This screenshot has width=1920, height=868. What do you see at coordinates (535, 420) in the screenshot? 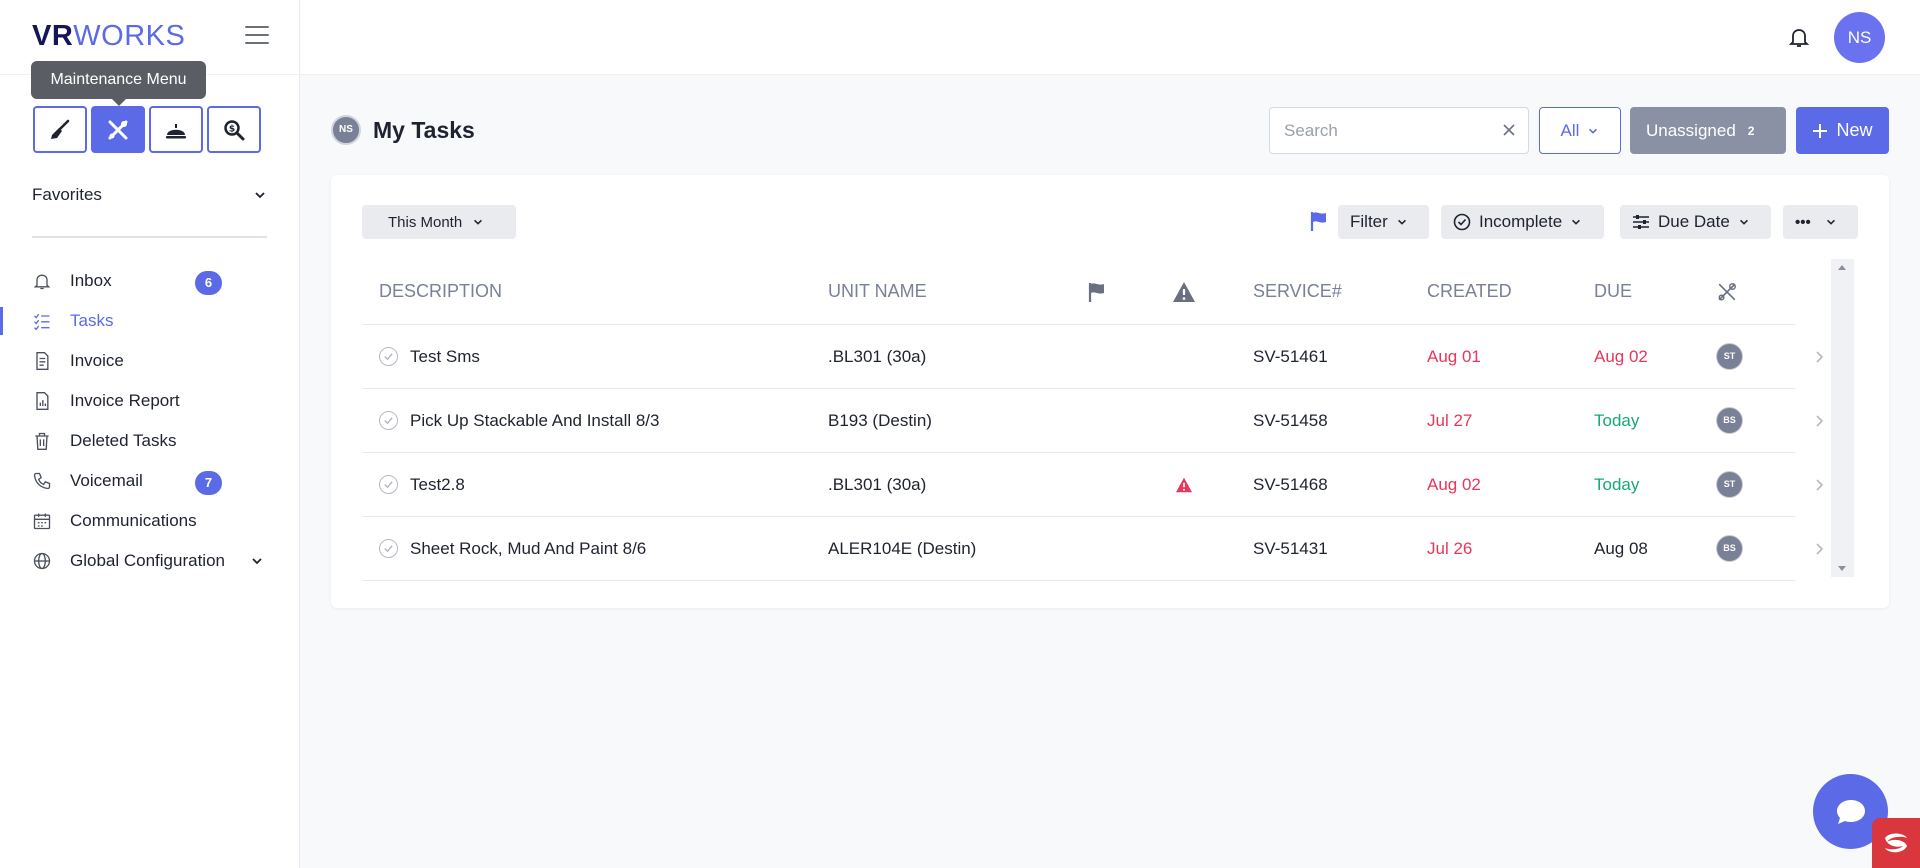
I see `task-description: Pick Up Stackable And Install 8/3` at bounding box center [535, 420].